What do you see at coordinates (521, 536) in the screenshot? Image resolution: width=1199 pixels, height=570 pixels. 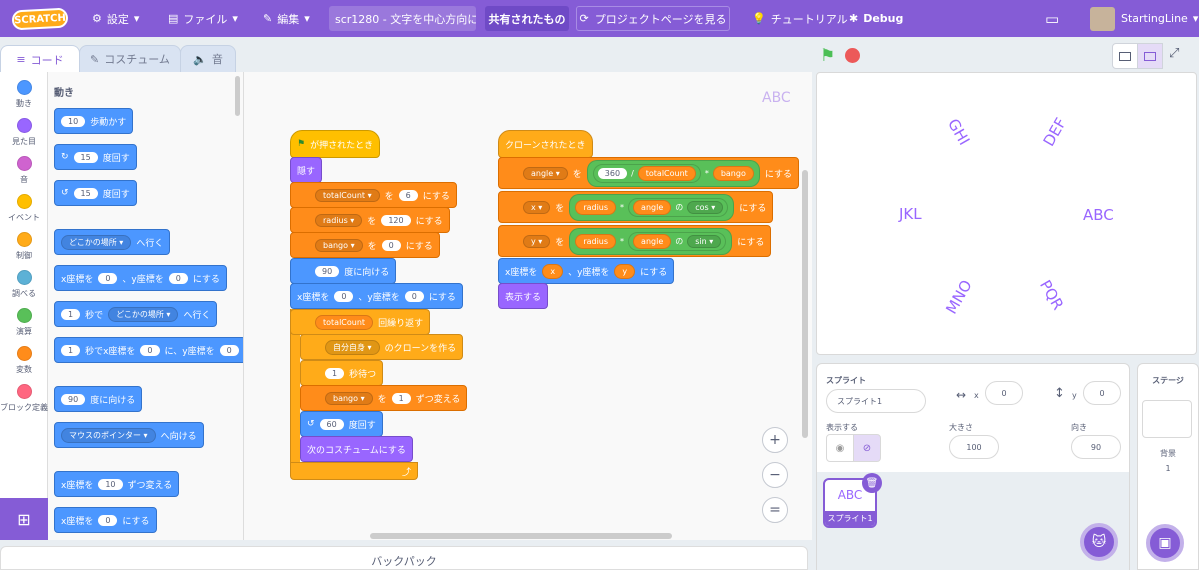 I see `horizontal-scrollbar` at bounding box center [521, 536].